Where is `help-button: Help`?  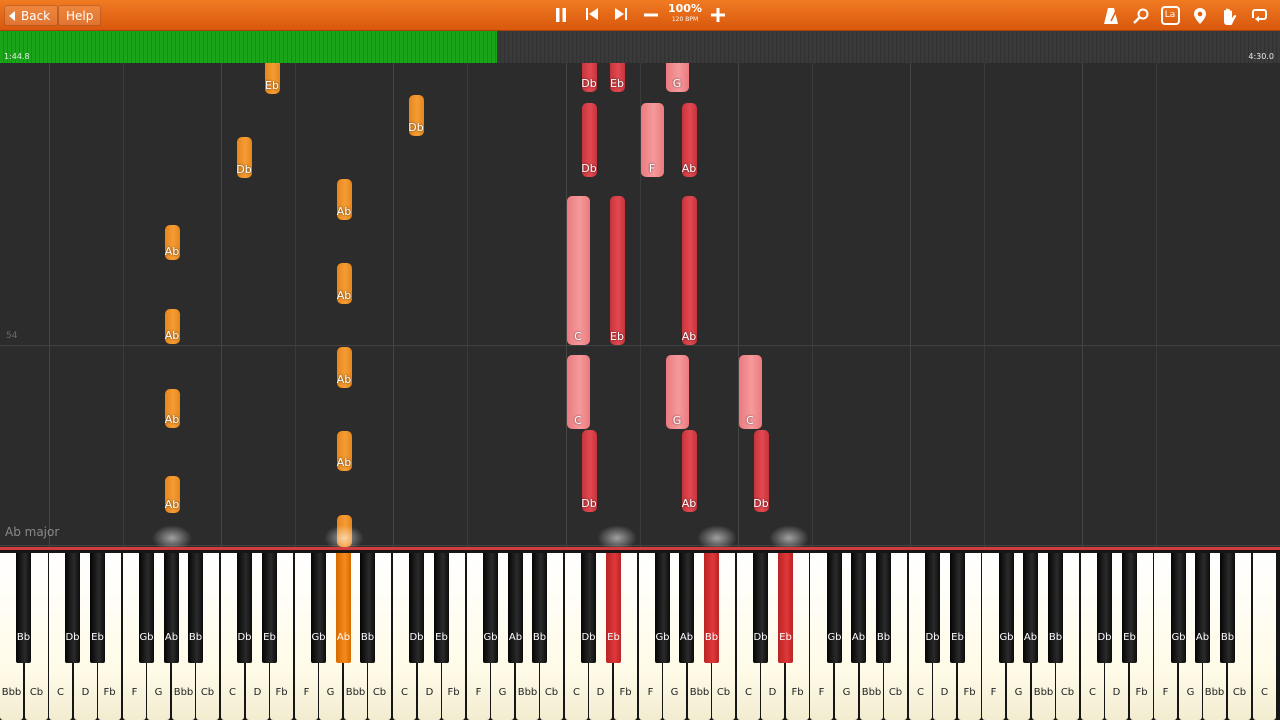
help-button: Help is located at coordinates (80, 15).